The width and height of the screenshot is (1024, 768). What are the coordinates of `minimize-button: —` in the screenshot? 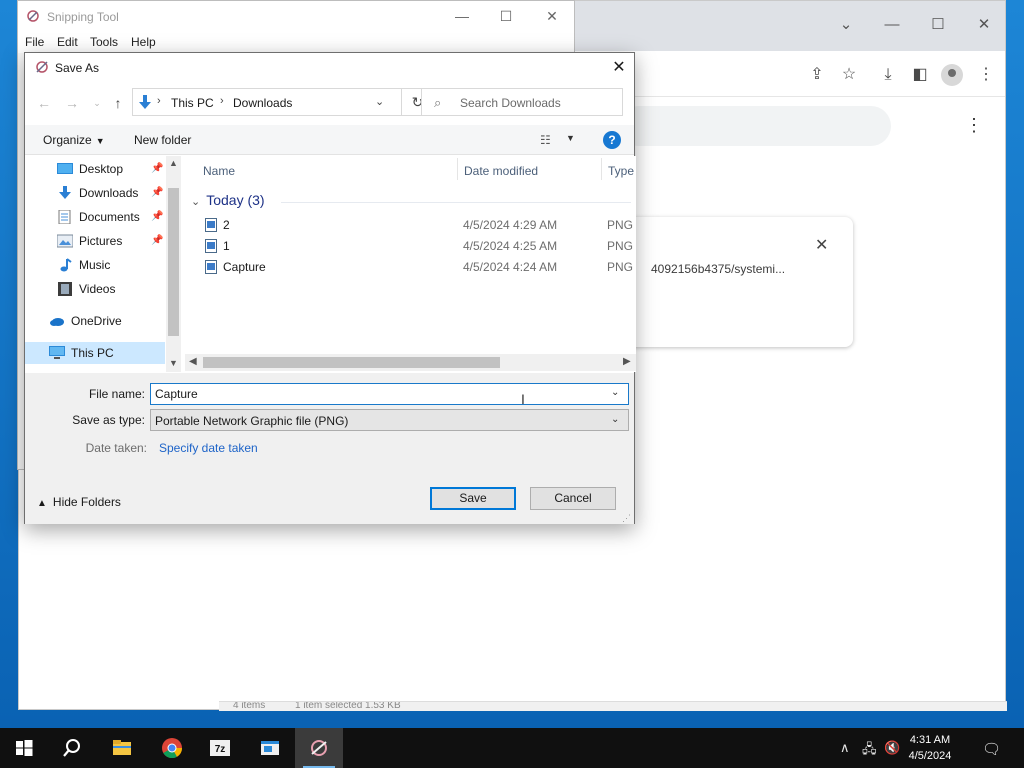 It's located at (462, 16).